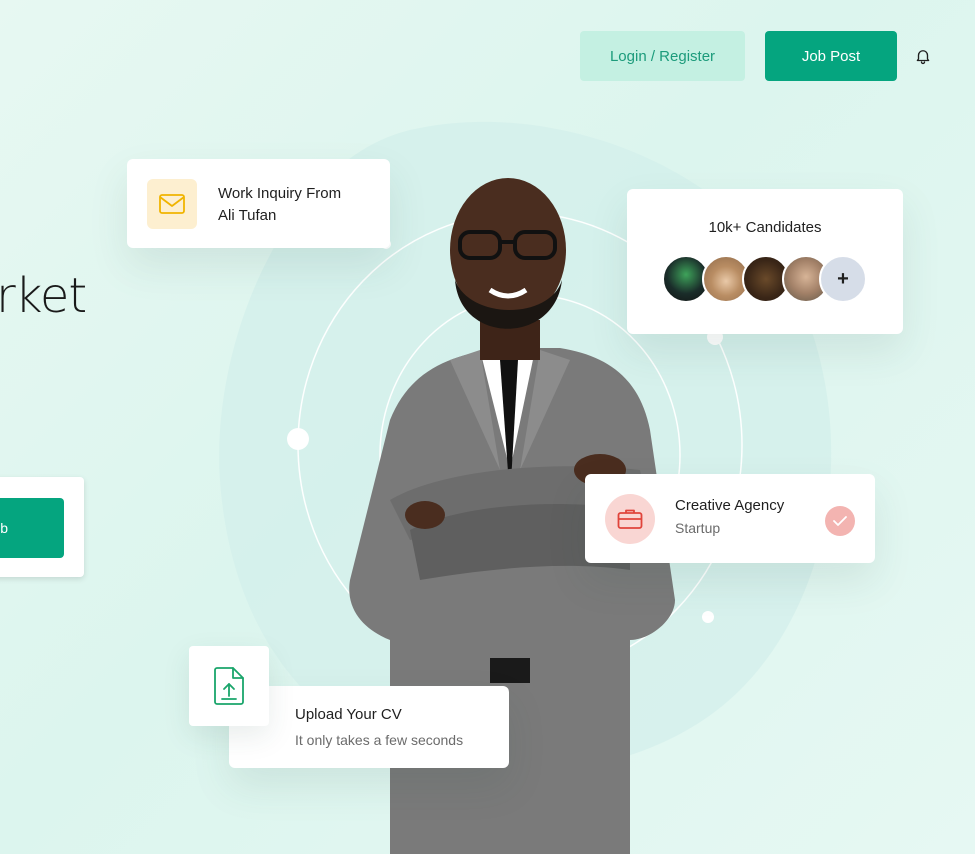  I want to click on hero-heading-partial: rket, so click(43, 296).